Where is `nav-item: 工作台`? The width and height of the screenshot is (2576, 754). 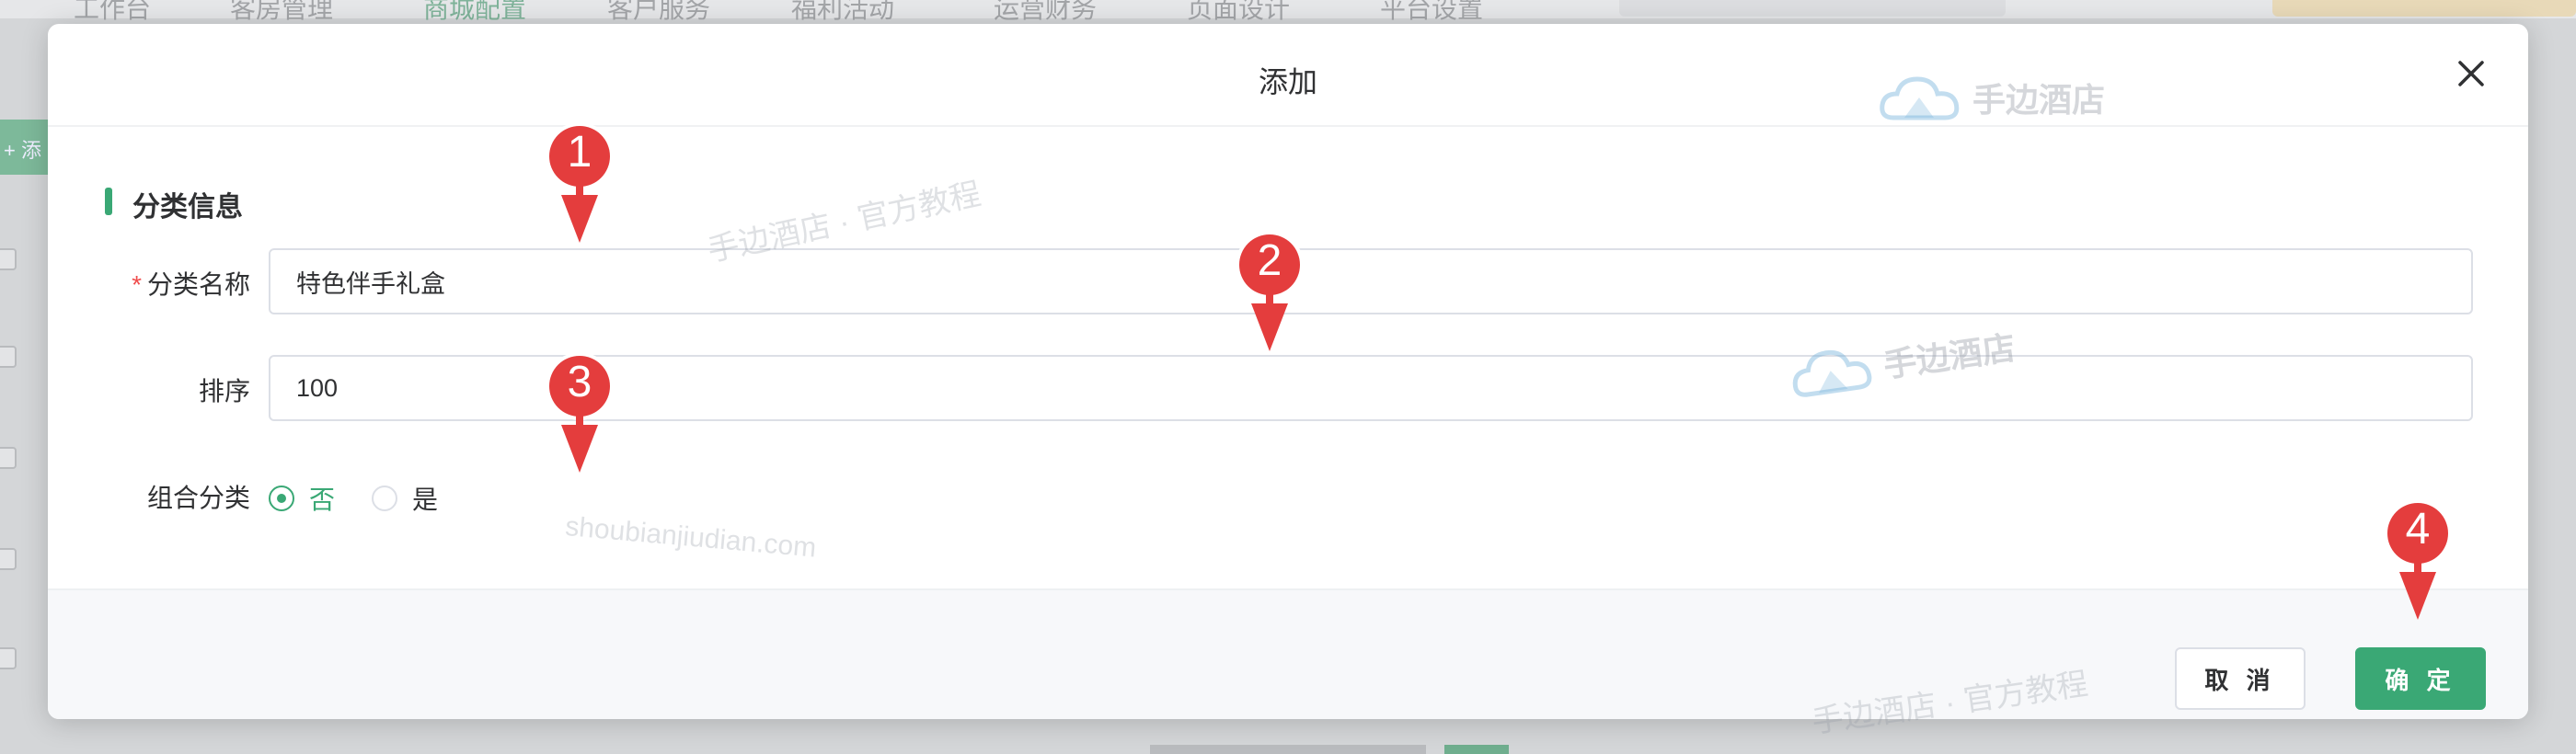 nav-item: 工作台 is located at coordinates (112, 13).